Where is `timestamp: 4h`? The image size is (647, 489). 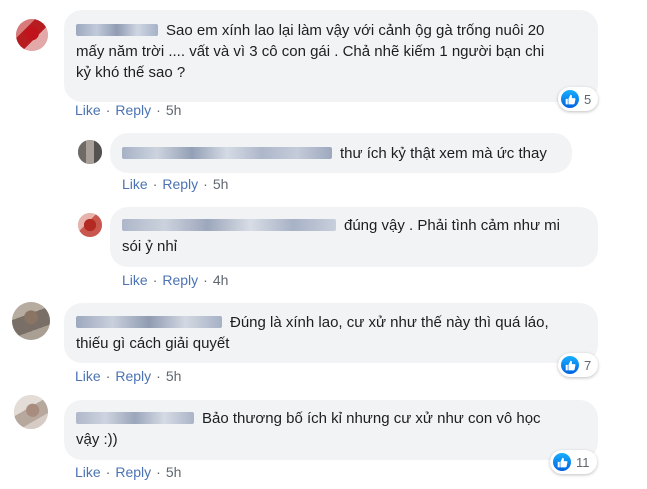
timestamp: 4h is located at coordinates (221, 280).